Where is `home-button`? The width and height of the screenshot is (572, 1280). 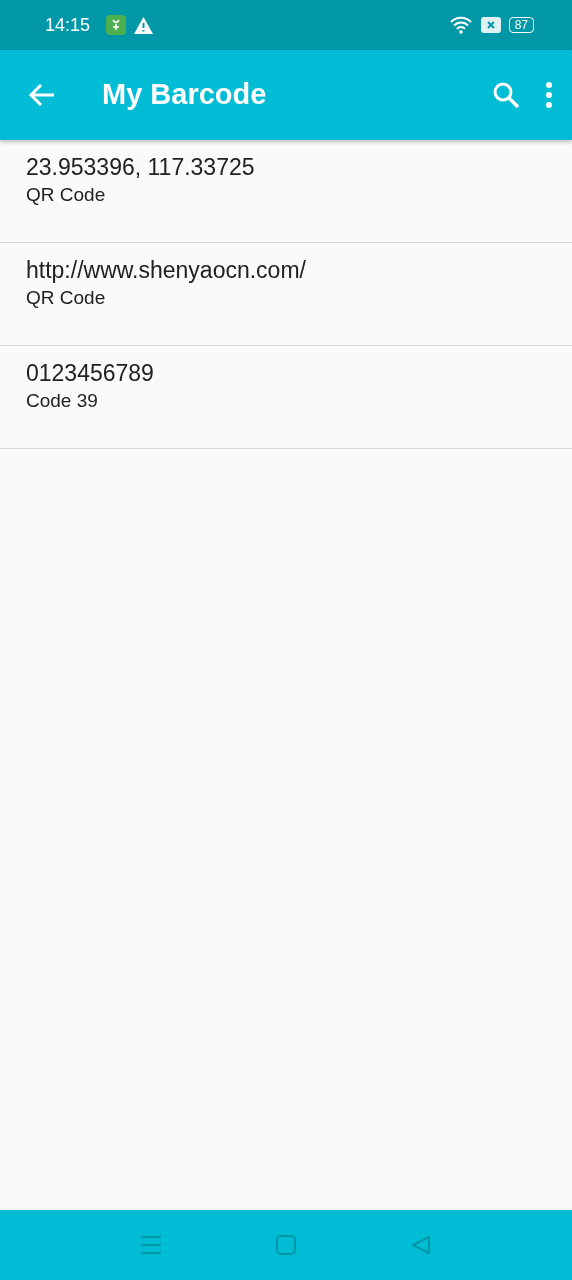 home-button is located at coordinates (286, 1245).